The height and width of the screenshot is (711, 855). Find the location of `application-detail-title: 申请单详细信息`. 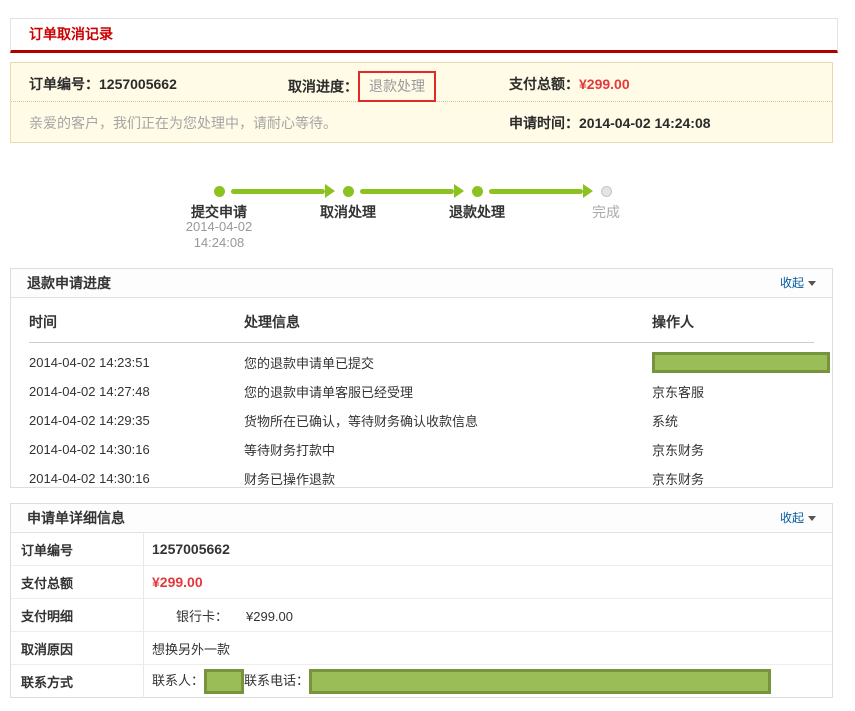

application-detail-title: 申请单详细信息 is located at coordinates (76, 518).